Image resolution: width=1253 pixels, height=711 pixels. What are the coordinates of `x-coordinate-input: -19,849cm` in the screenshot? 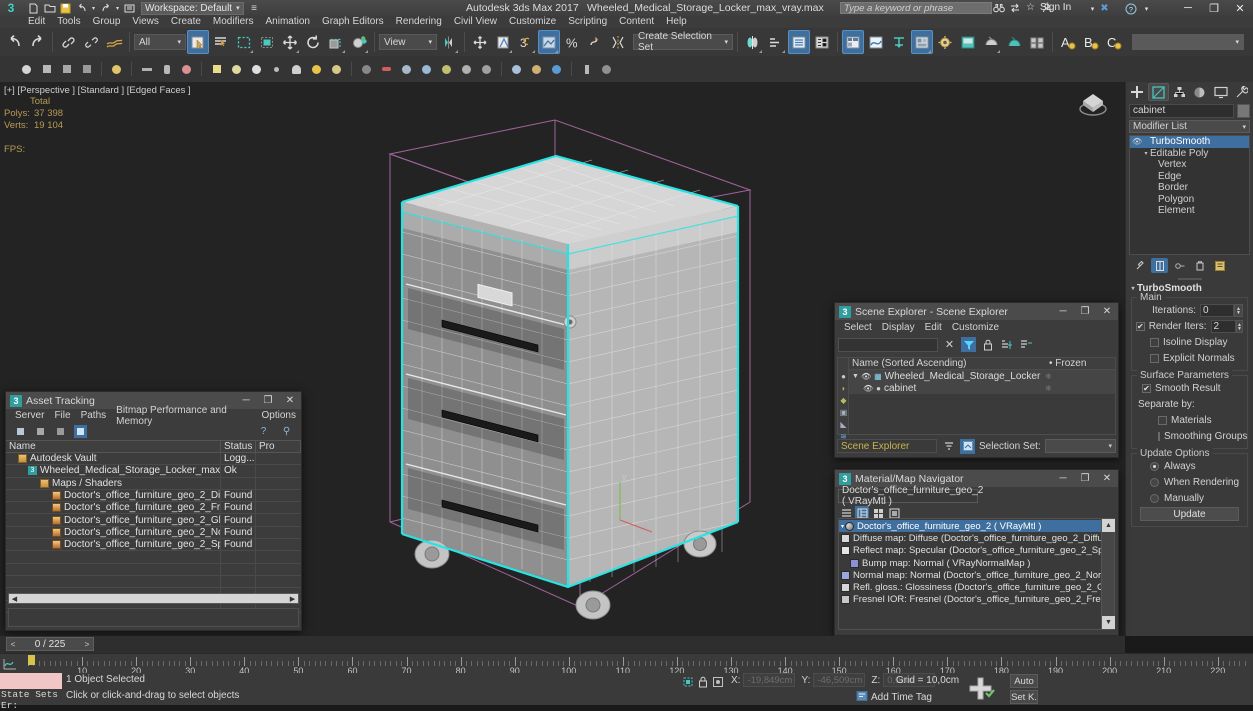 It's located at (769, 680).